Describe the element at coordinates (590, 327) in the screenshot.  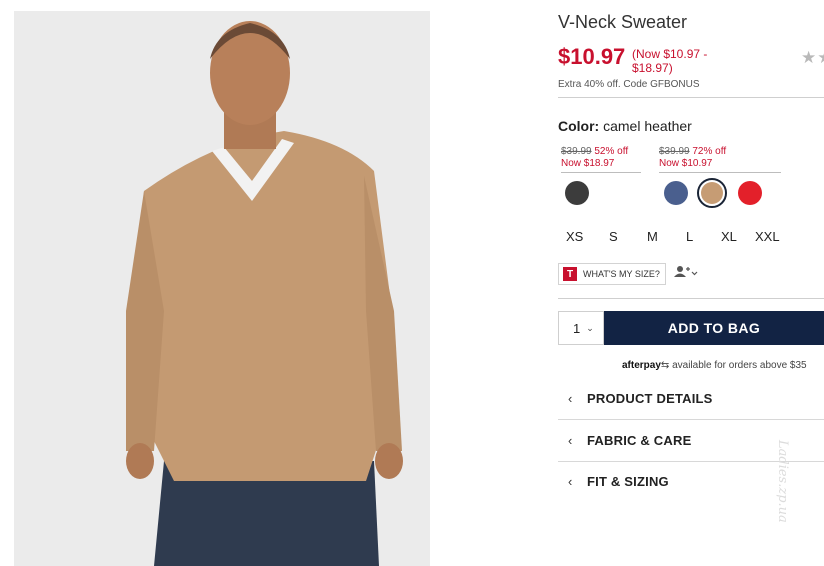
I see `chevron-down-icon: ⌄` at that location.